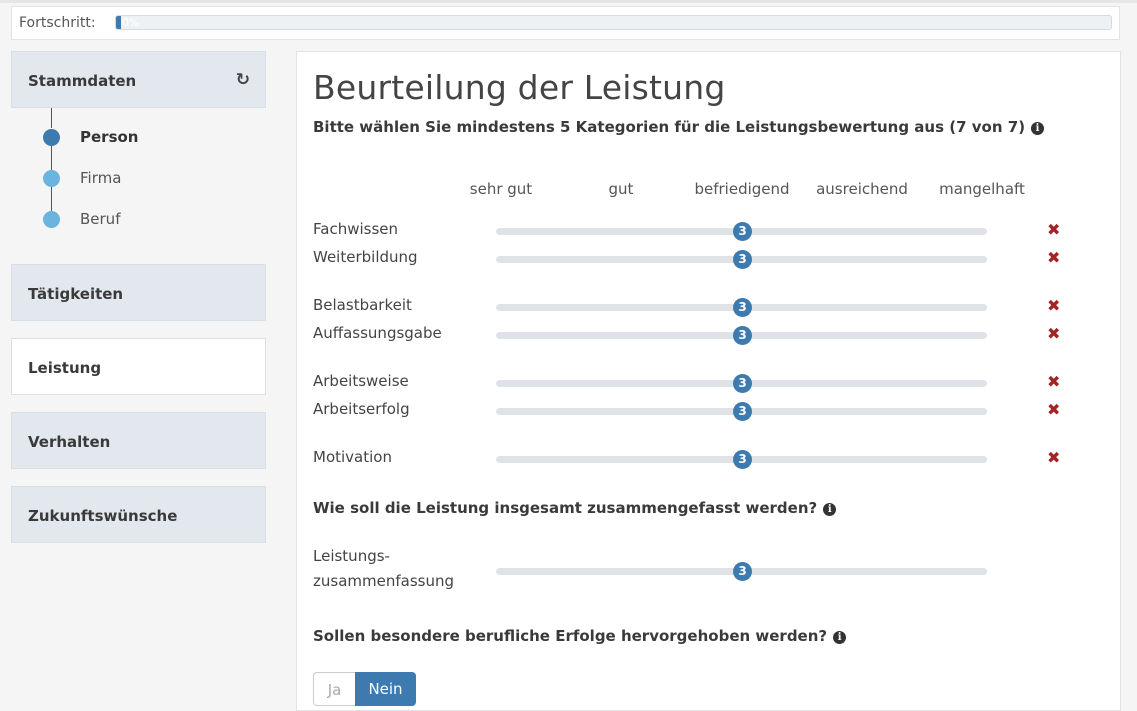 This screenshot has width=1137, height=711. I want to click on nav-label-stammdaten: Stammdaten, so click(82, 81).